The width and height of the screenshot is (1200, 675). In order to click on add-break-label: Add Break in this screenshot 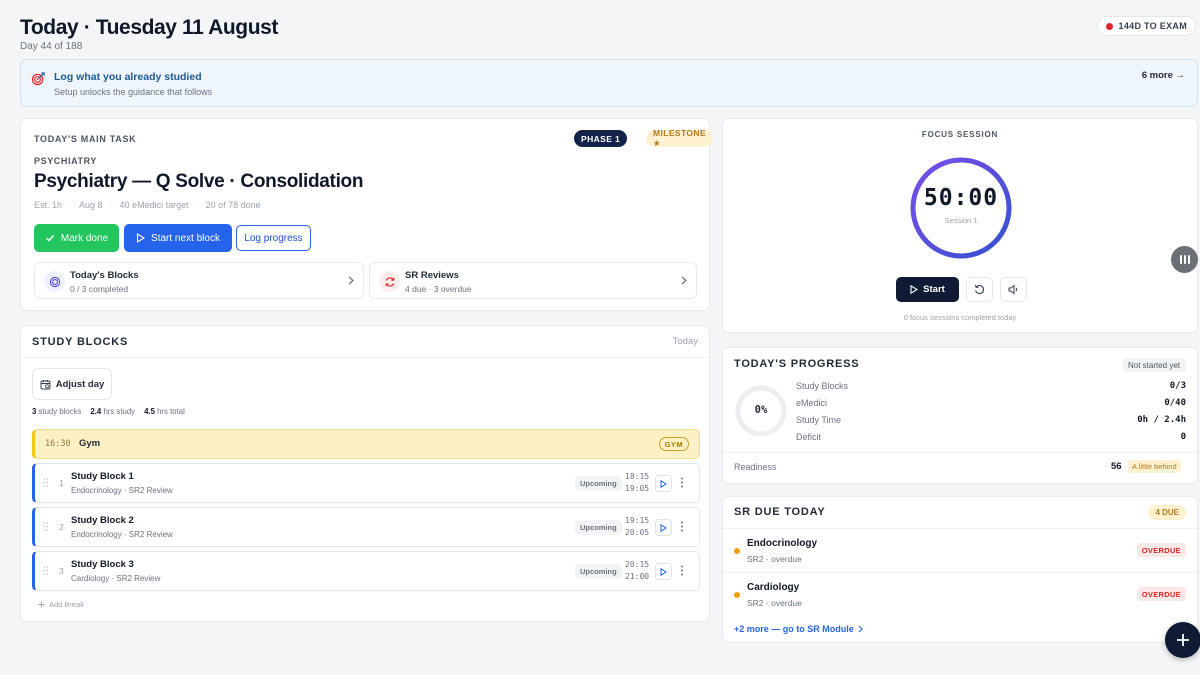, I will do `click(67, 604)`.